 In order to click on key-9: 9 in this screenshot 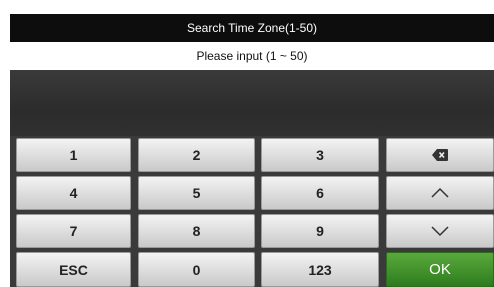, I will do `click(320, 231)`.